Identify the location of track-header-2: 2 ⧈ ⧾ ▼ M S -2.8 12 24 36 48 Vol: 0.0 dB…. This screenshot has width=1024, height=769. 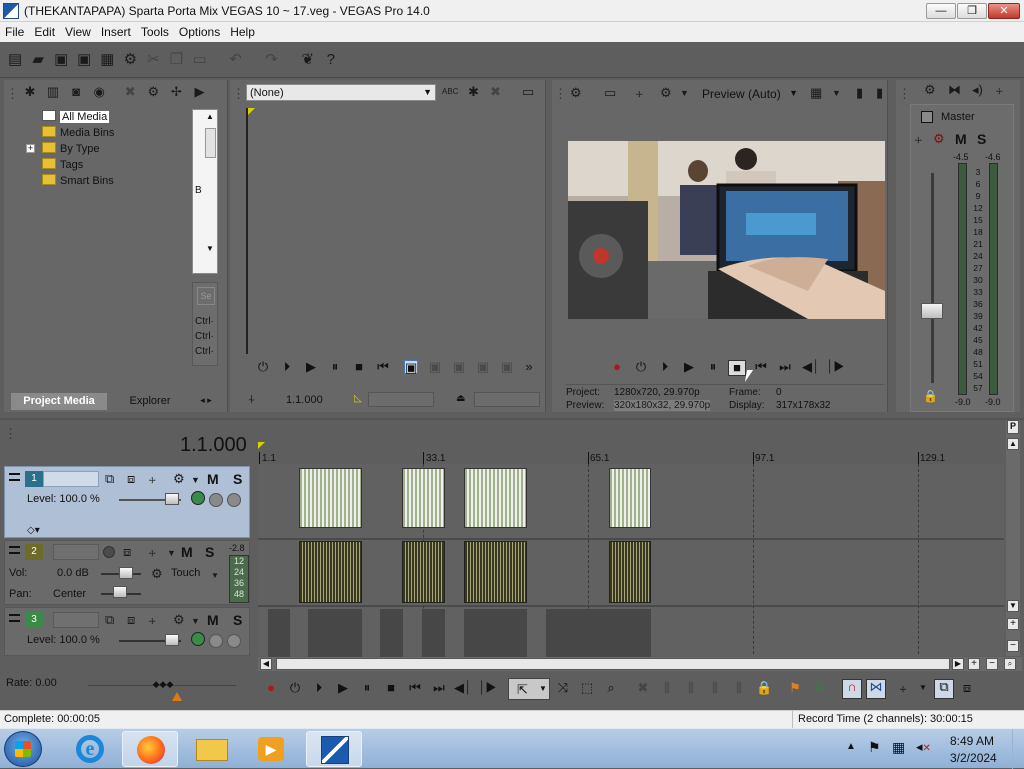
(127, 572).